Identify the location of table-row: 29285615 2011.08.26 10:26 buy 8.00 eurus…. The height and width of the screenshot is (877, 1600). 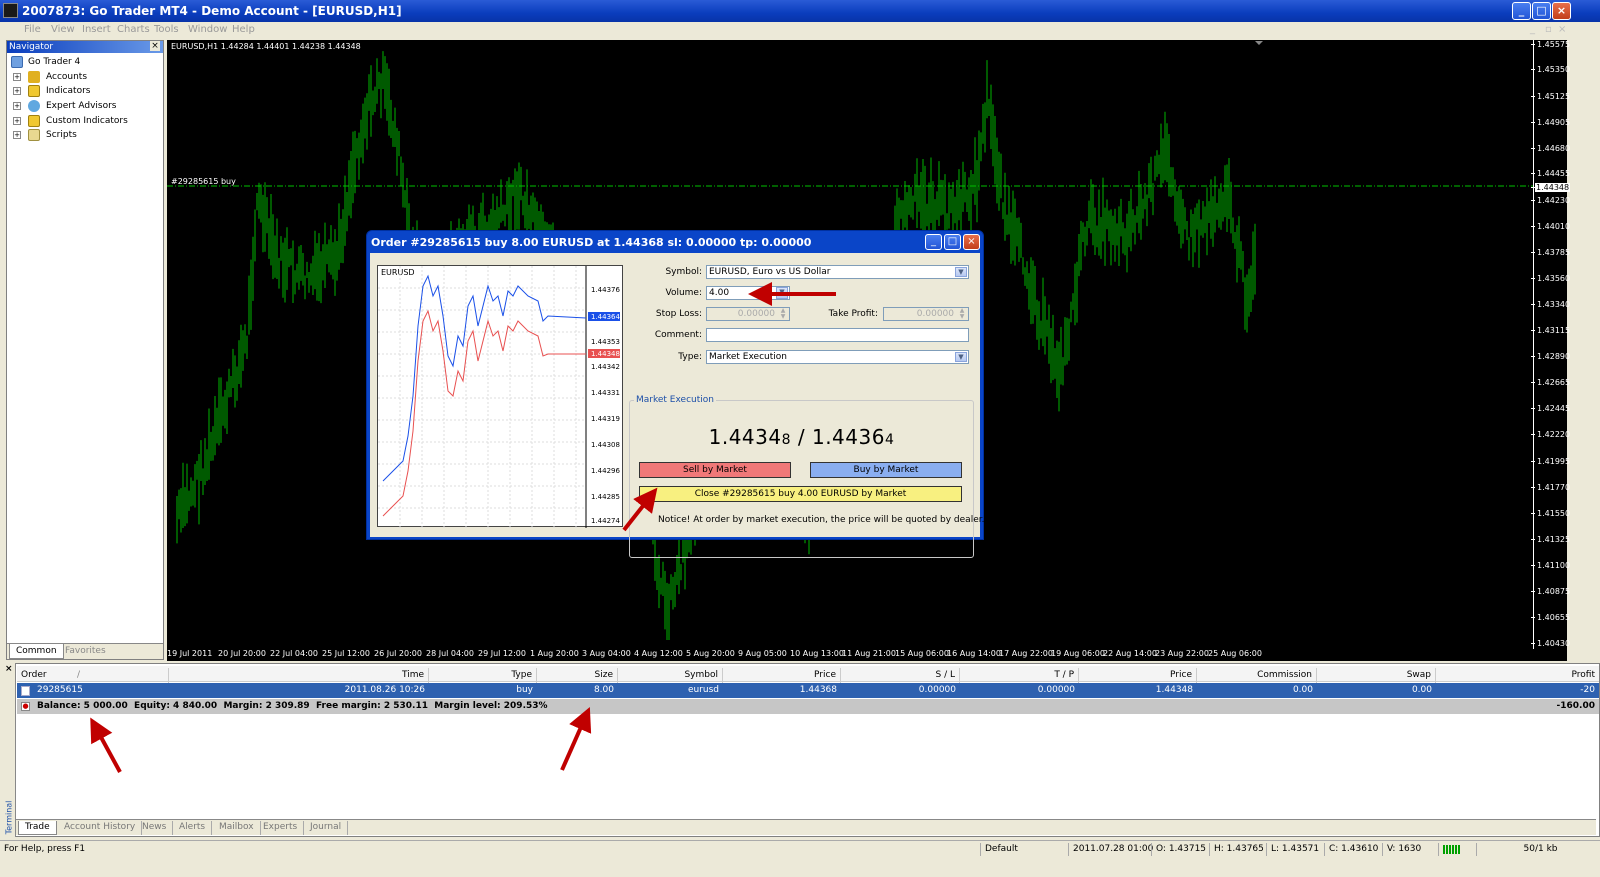
(808, 690).